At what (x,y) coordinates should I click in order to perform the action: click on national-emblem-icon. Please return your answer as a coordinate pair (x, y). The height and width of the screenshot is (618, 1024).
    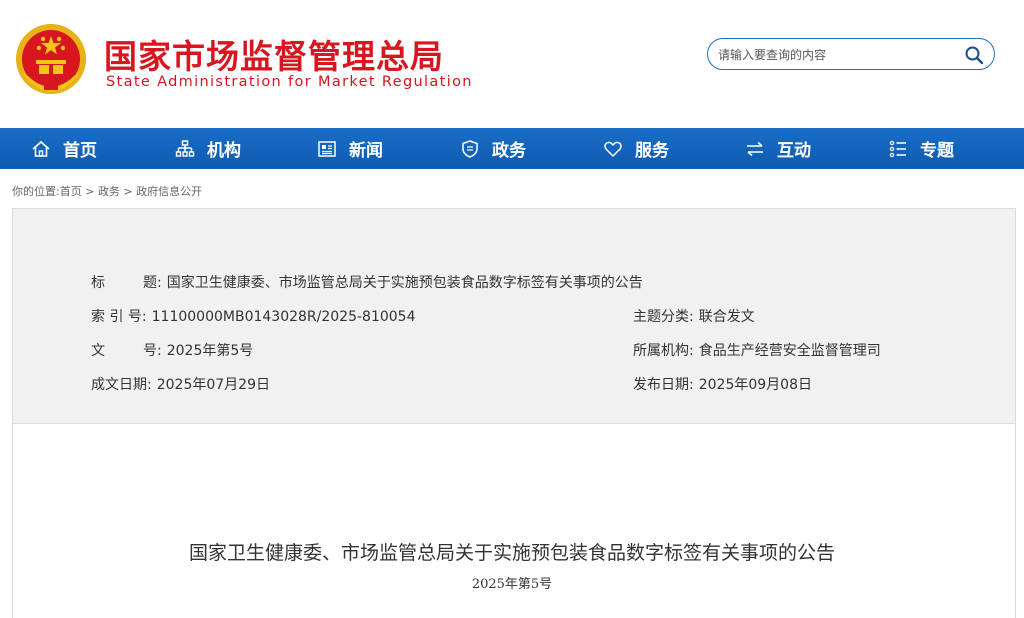
    Looking at the image, I should click on (51, 59).